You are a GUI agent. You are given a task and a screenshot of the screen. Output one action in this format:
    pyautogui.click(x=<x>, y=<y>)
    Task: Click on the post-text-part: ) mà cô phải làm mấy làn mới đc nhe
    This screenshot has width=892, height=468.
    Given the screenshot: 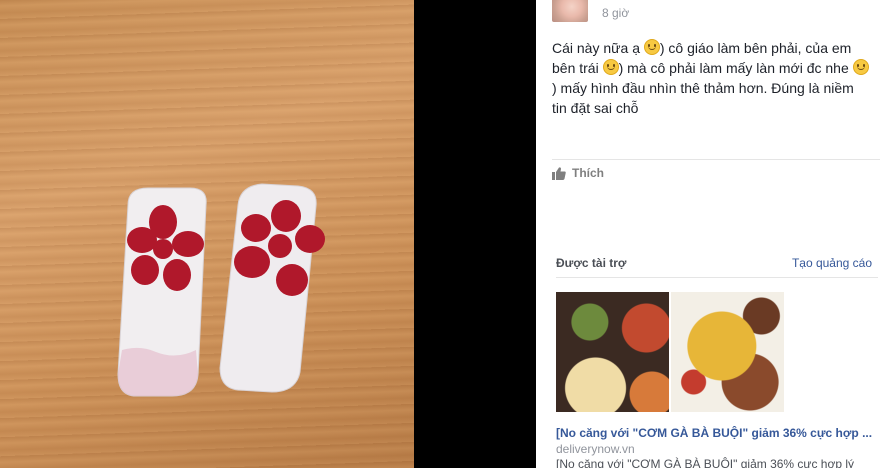 What is the action you would take?
    pyautogui.click(x=735, y=68)
    